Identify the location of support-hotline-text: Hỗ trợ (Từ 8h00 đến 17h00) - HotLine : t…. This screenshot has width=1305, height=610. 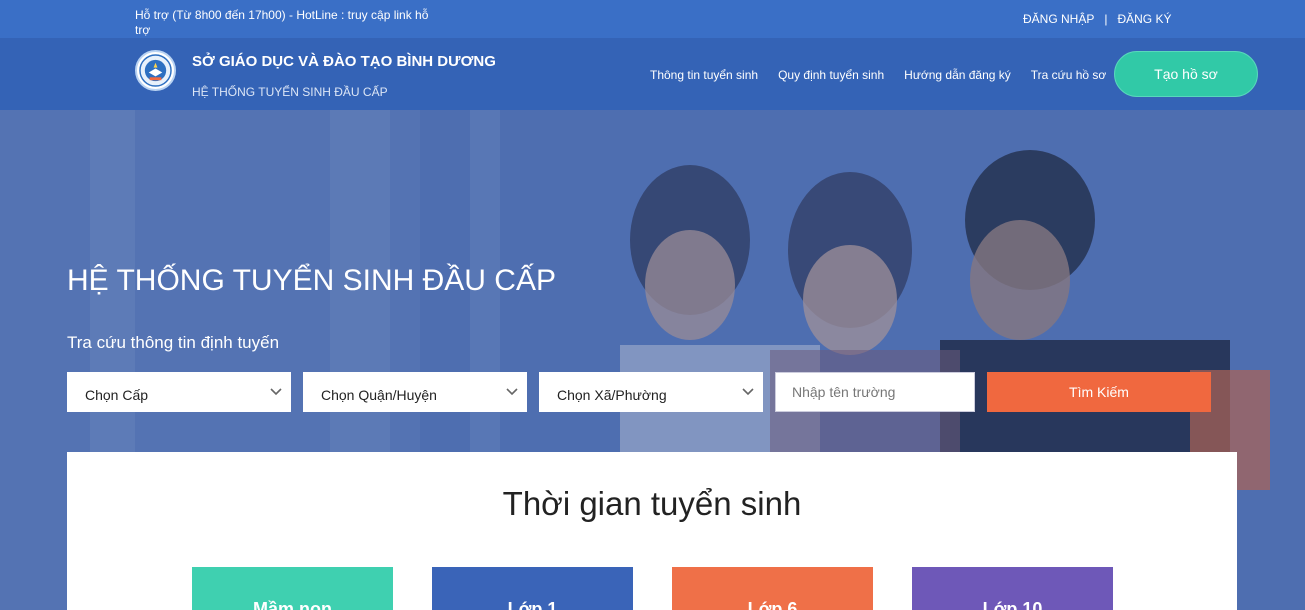
(282, 22).